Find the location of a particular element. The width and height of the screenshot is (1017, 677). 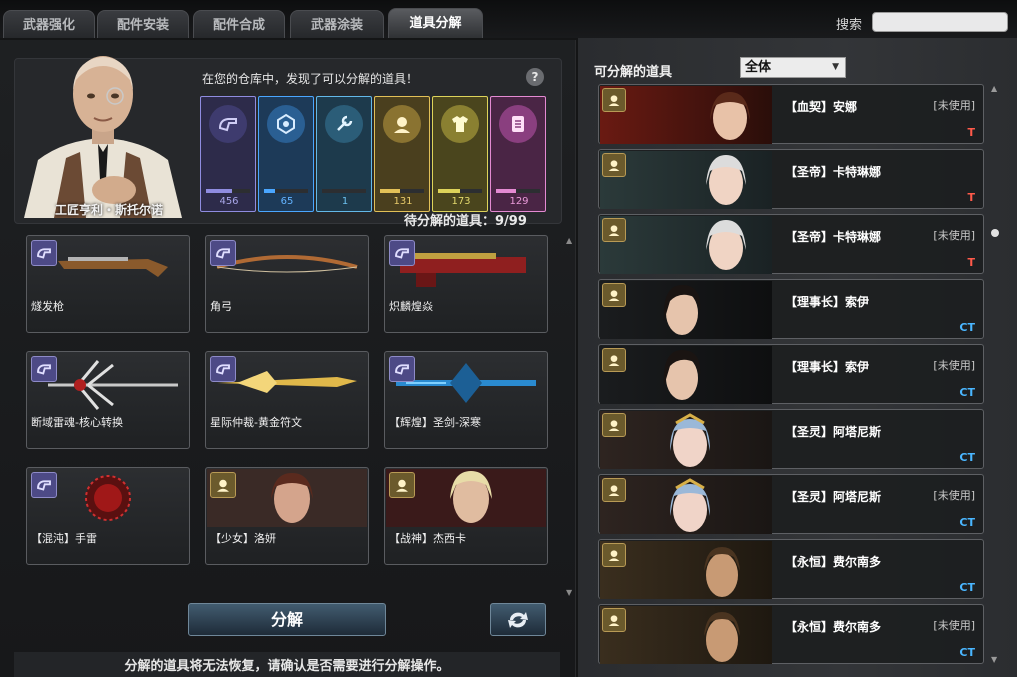

decomposable-title: 可分解的道具 is located at coordinates (633, 72).